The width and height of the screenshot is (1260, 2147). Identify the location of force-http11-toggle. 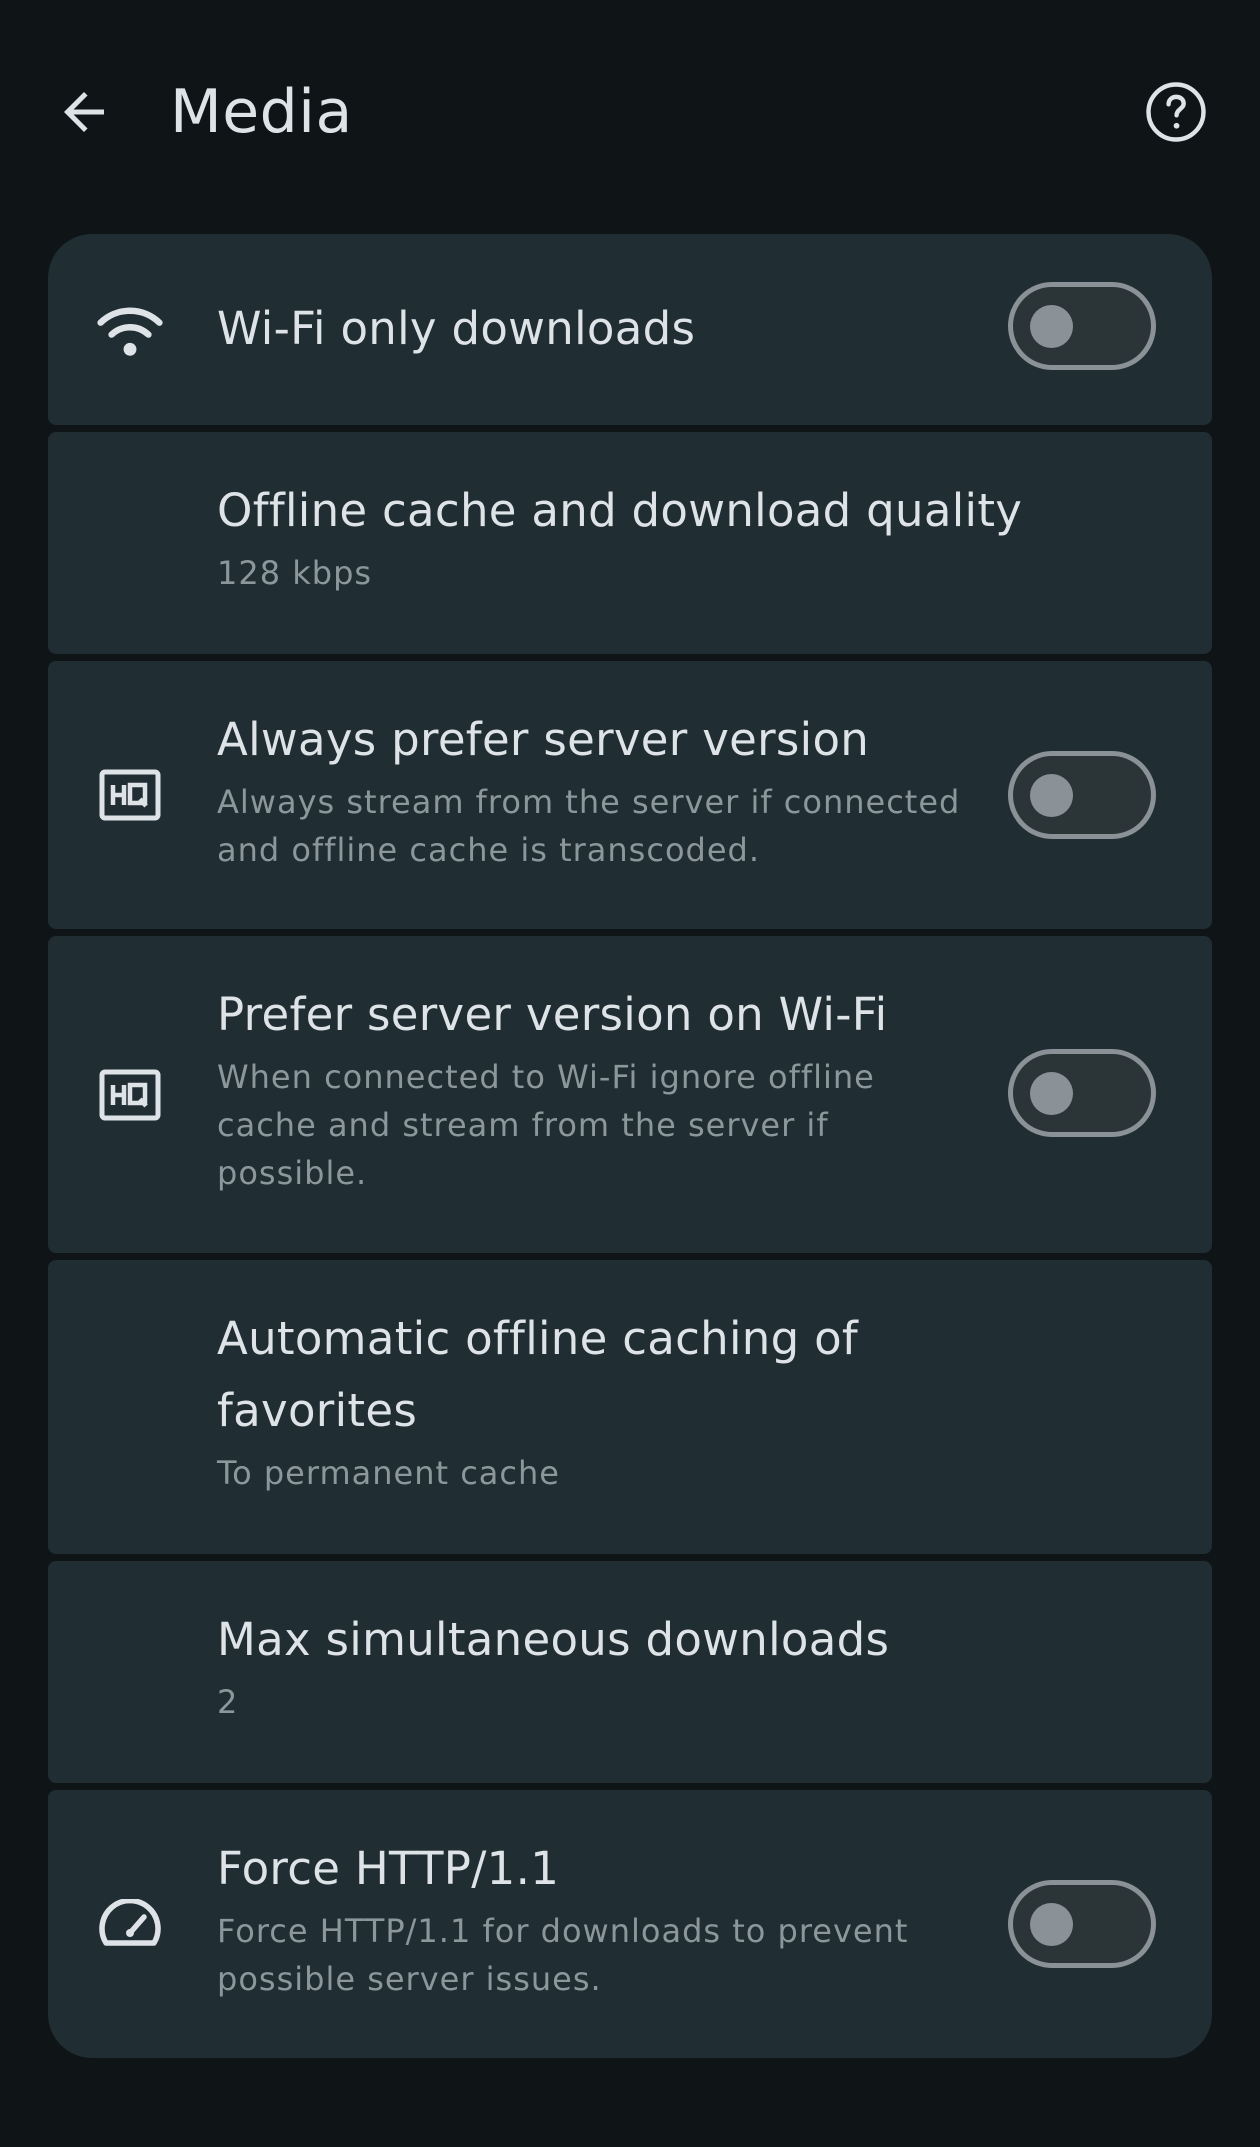
(1082, 1924).